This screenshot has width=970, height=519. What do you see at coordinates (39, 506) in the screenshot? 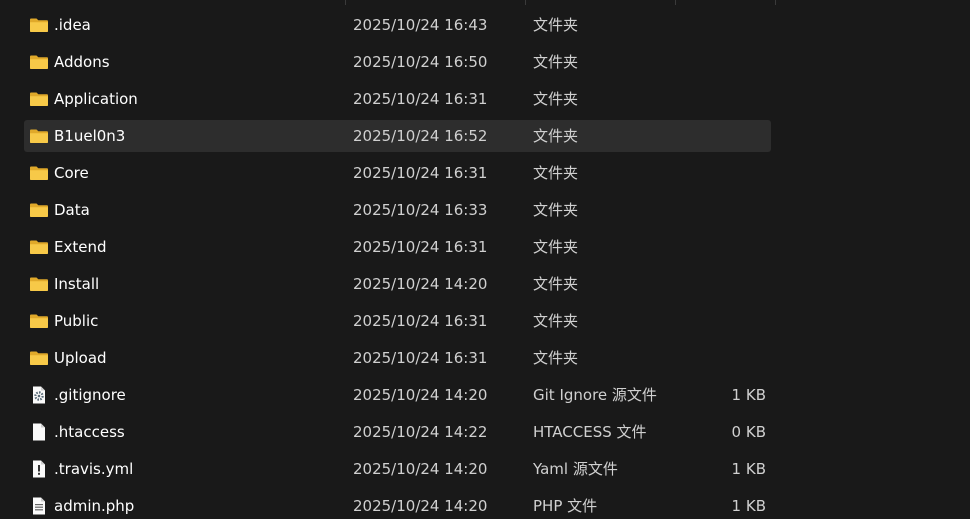
I see `text-file-icon` at bounding box center [39, 506].